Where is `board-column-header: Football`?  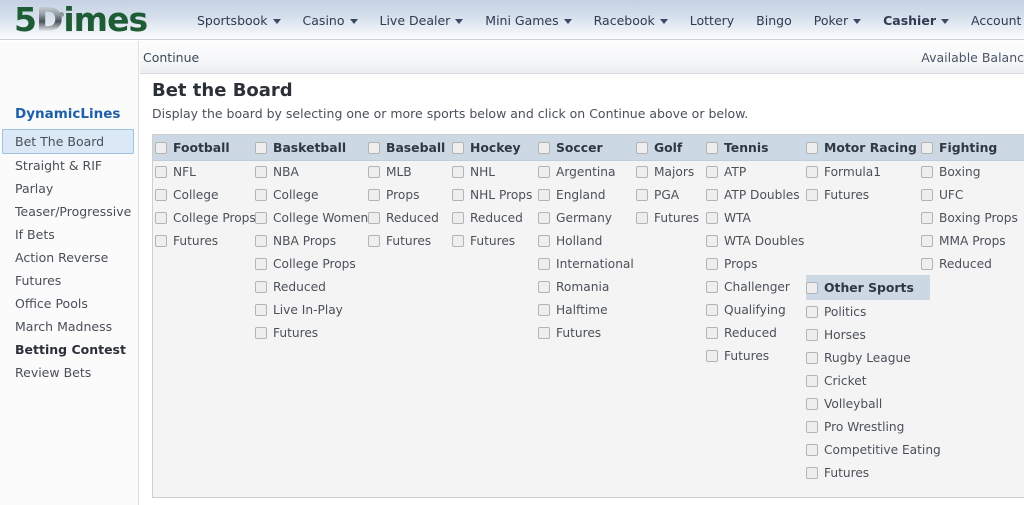
board-column-header: Football is located at coordinates (211, 147).